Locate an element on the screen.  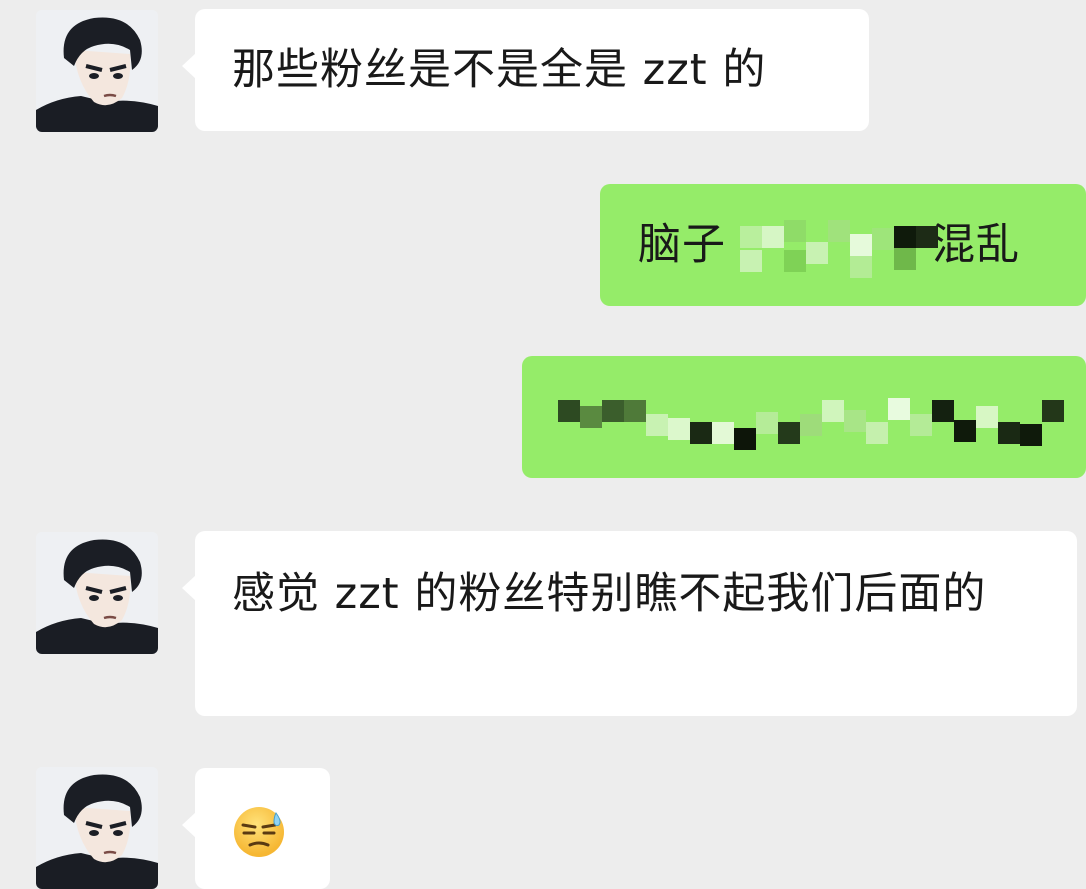
incoming-emoji-bubble is located at coordinates (256, 828).